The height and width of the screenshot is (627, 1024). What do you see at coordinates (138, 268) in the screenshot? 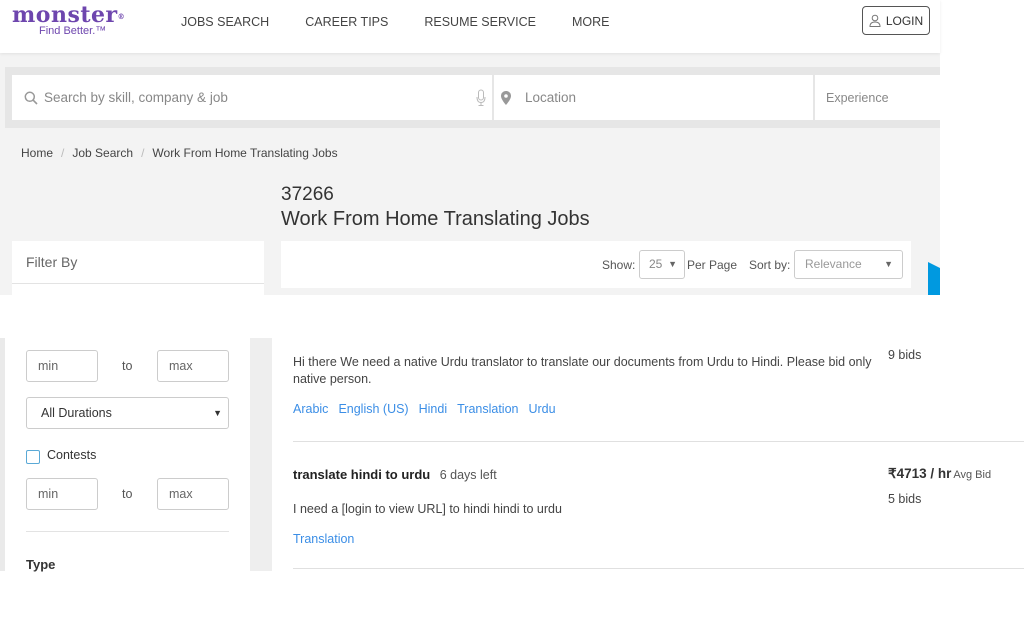
I see `filter-panel: Filter By` at bounding box center [138, 268].